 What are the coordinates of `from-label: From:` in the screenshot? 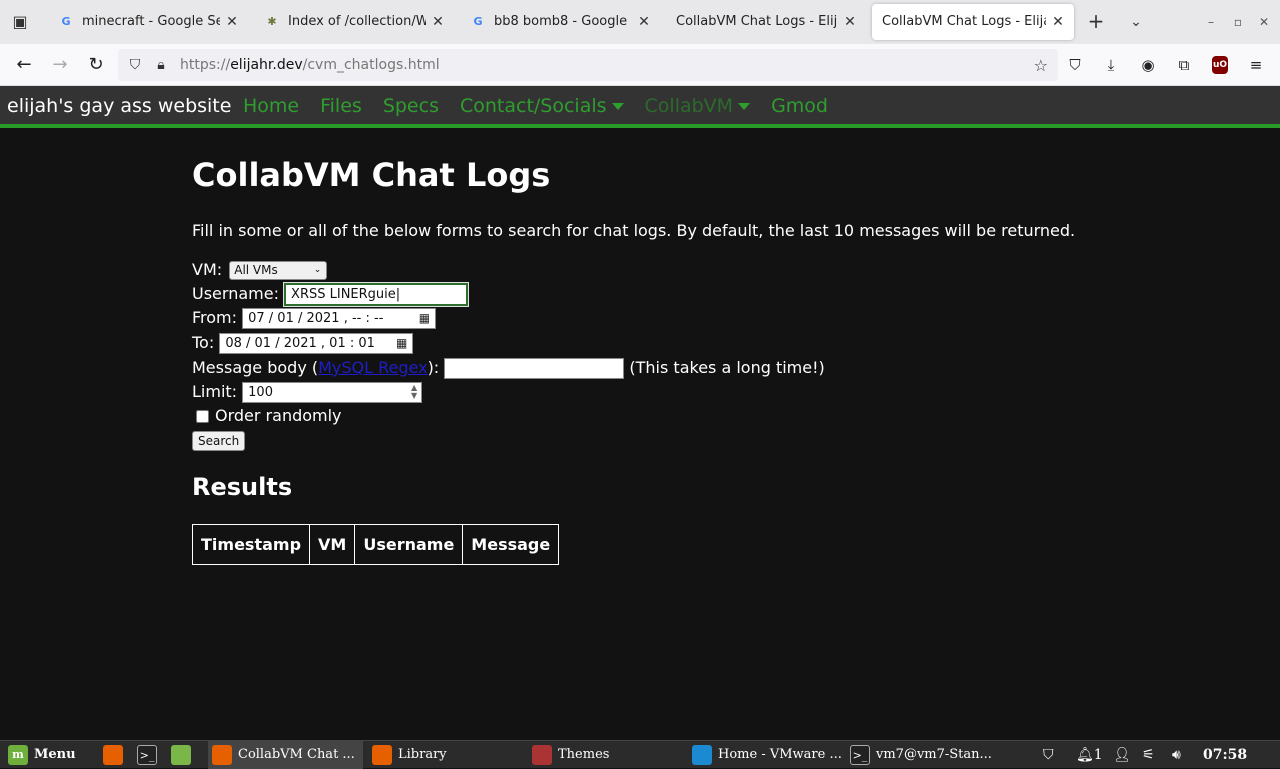 It's located at (215, 317).